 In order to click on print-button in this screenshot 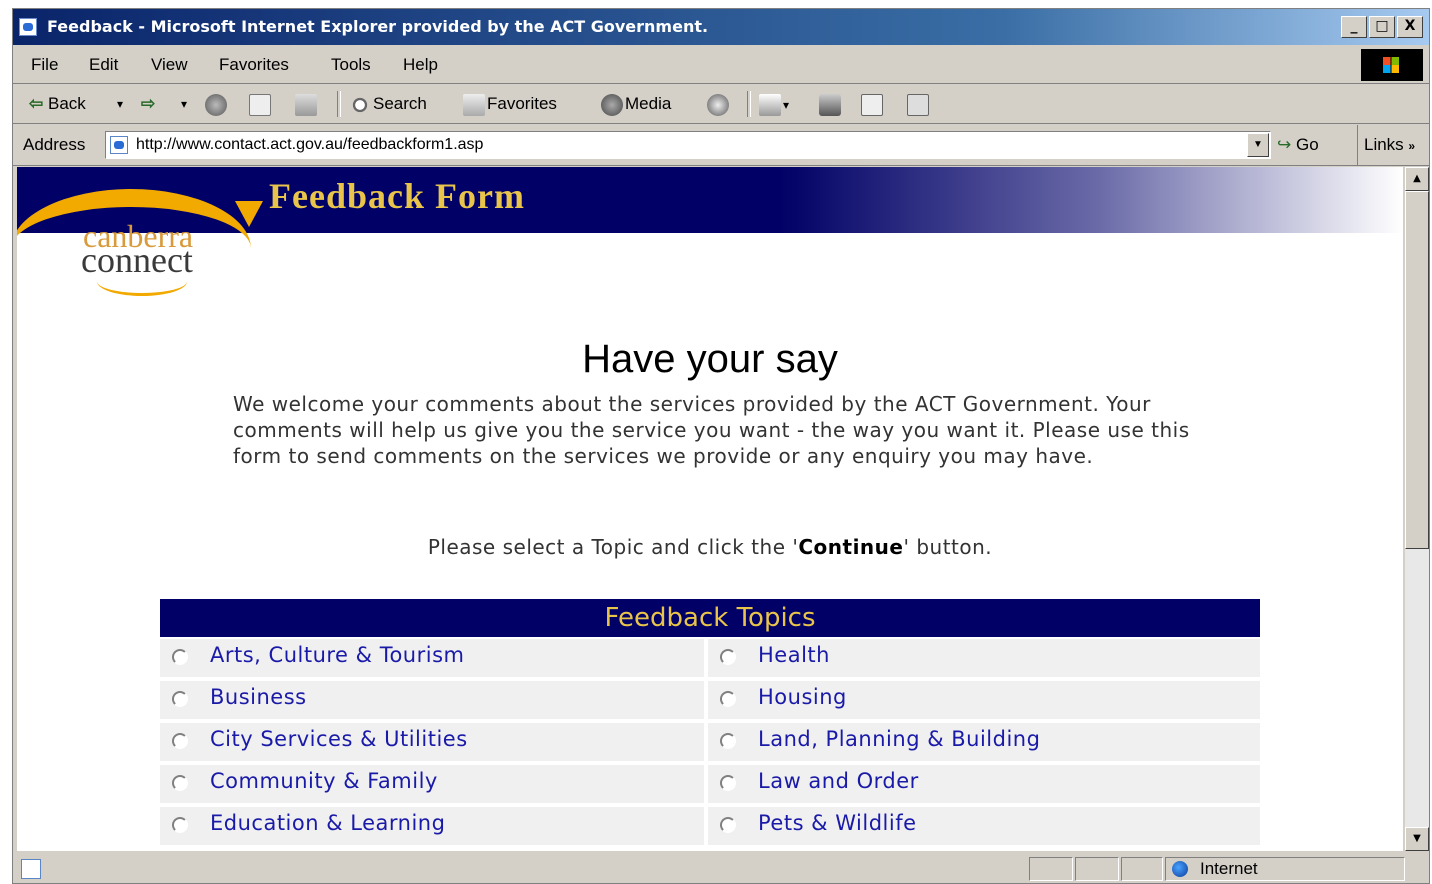, I will do `click(831, 104)`.